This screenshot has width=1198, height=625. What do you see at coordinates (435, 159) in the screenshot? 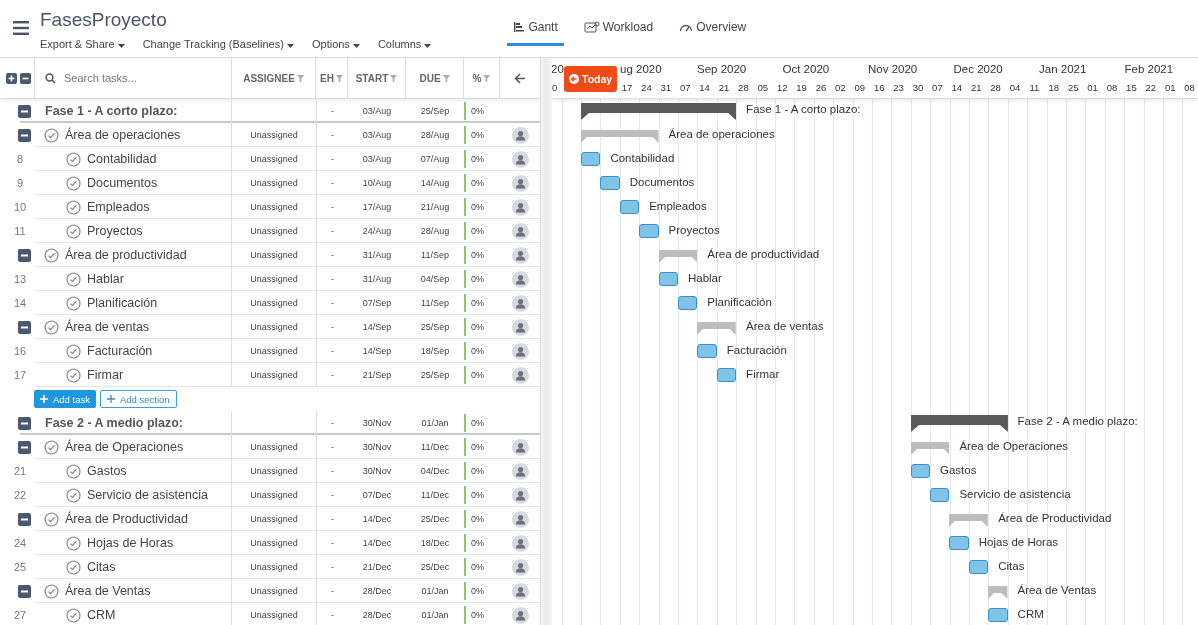
I see `due-date-cell: 07/Aug` at bounding box center [435, 159].